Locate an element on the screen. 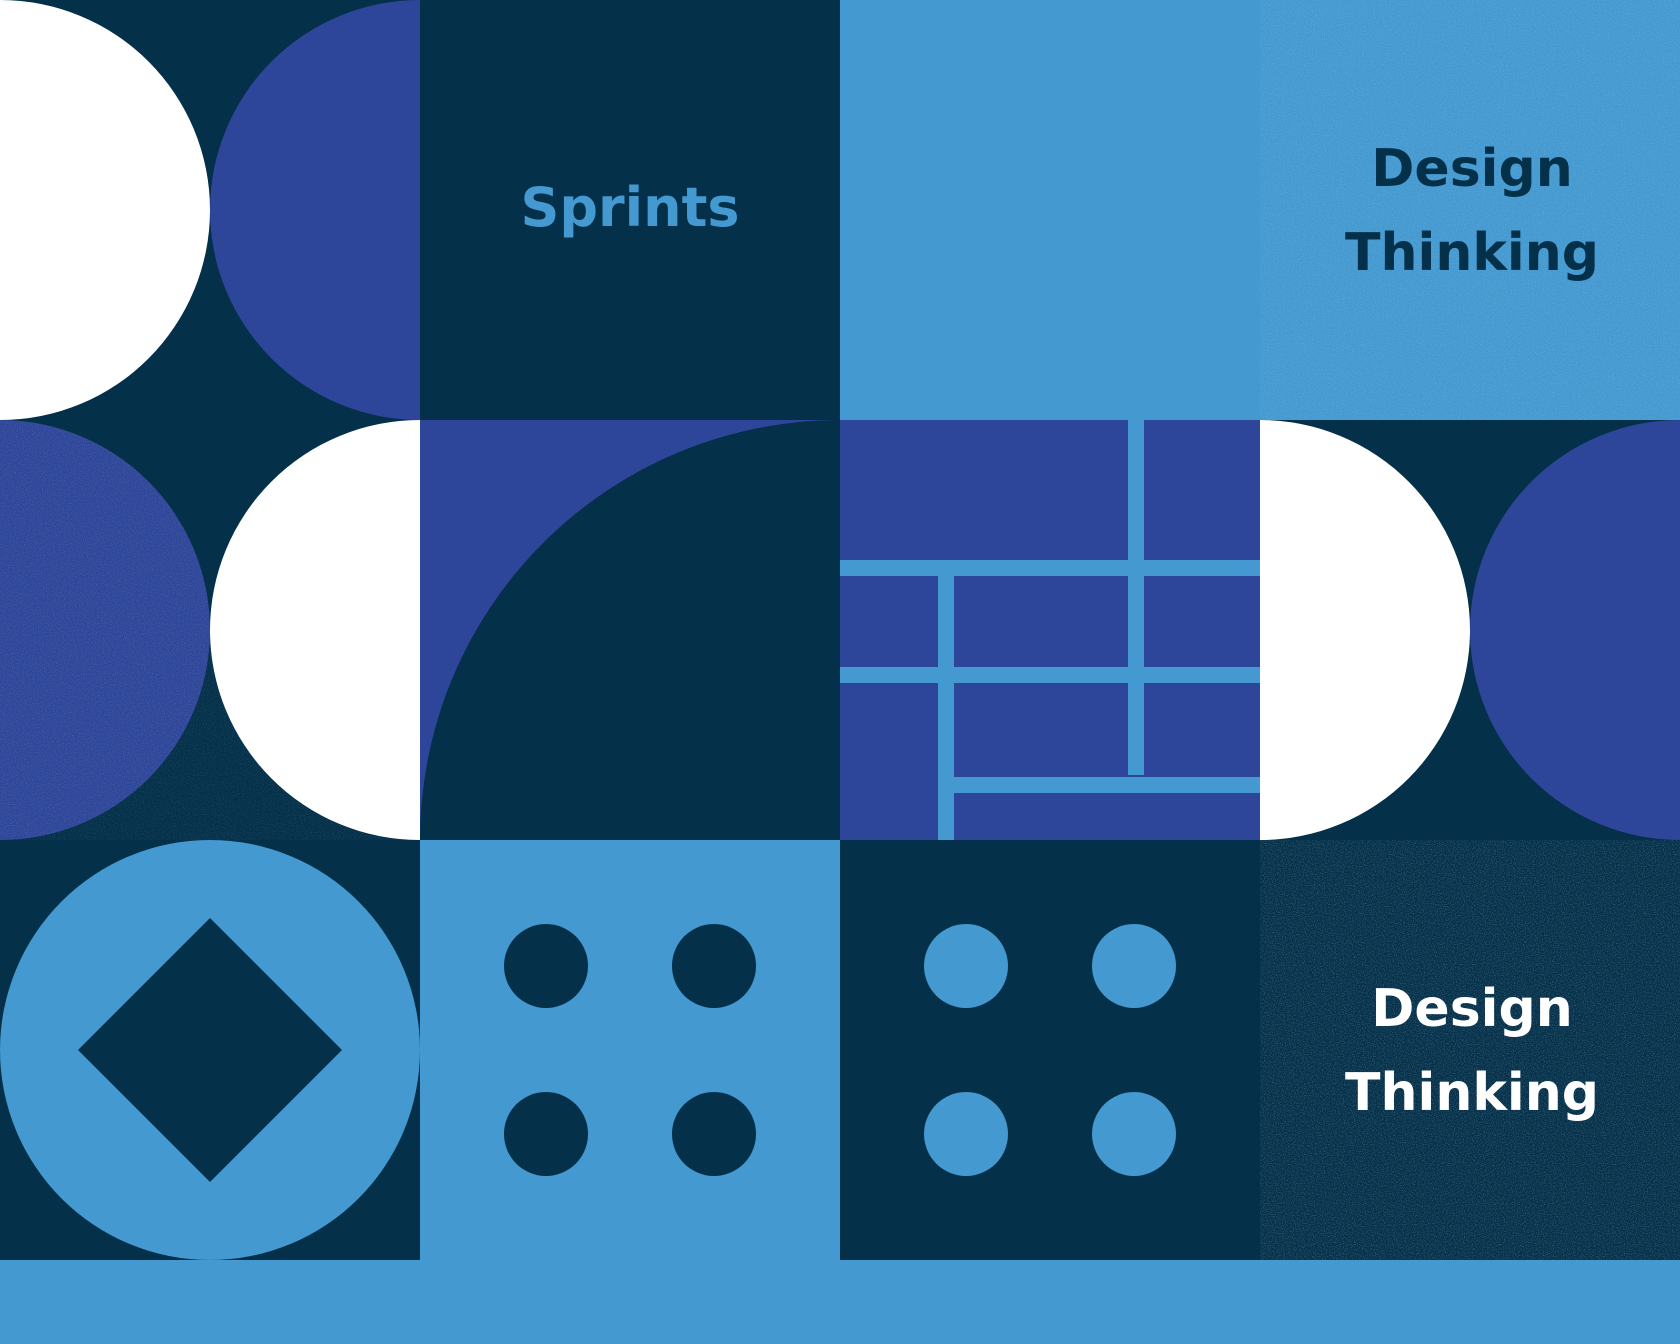 Image resolution: width=1680 pixels, height=1344 pixels. design-label-top: Design is located at coordinates (1471, 169).